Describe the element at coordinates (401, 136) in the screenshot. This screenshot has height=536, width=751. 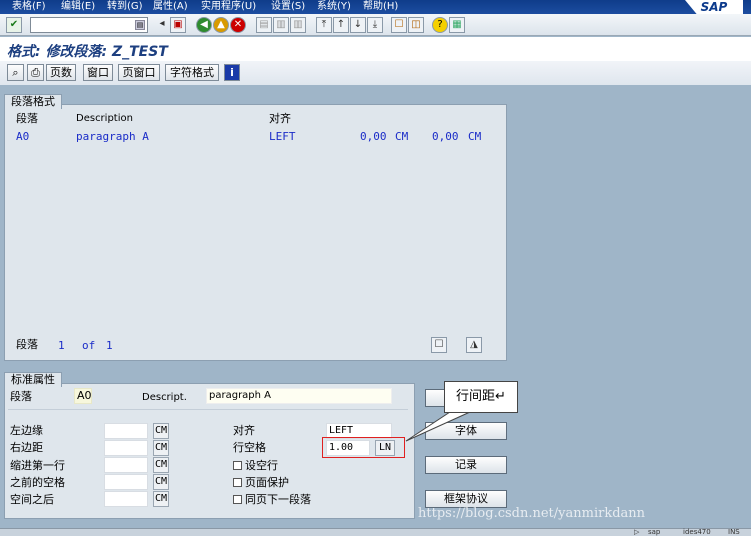
I see `row-unit-1: CM` at that location.